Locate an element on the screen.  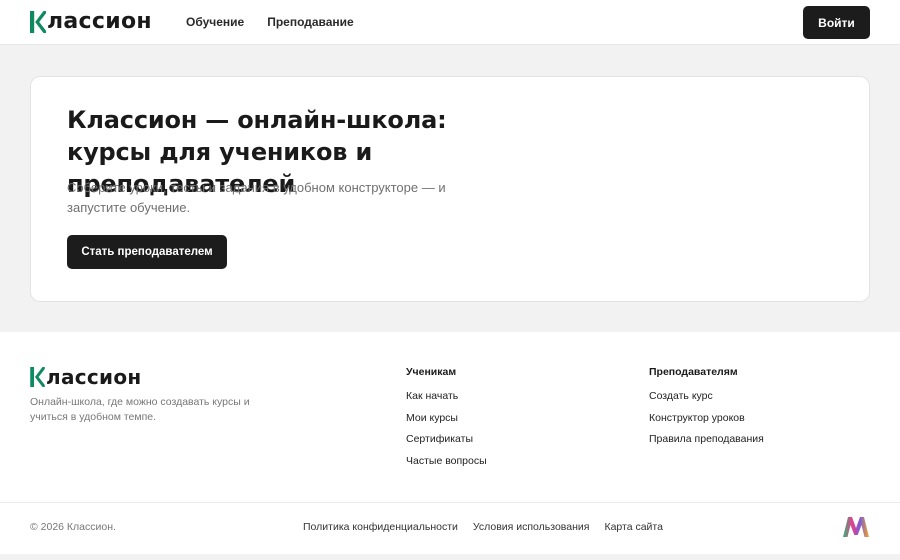
footer-teachers-title: Преподавателям is located at coordinates (693, 372).